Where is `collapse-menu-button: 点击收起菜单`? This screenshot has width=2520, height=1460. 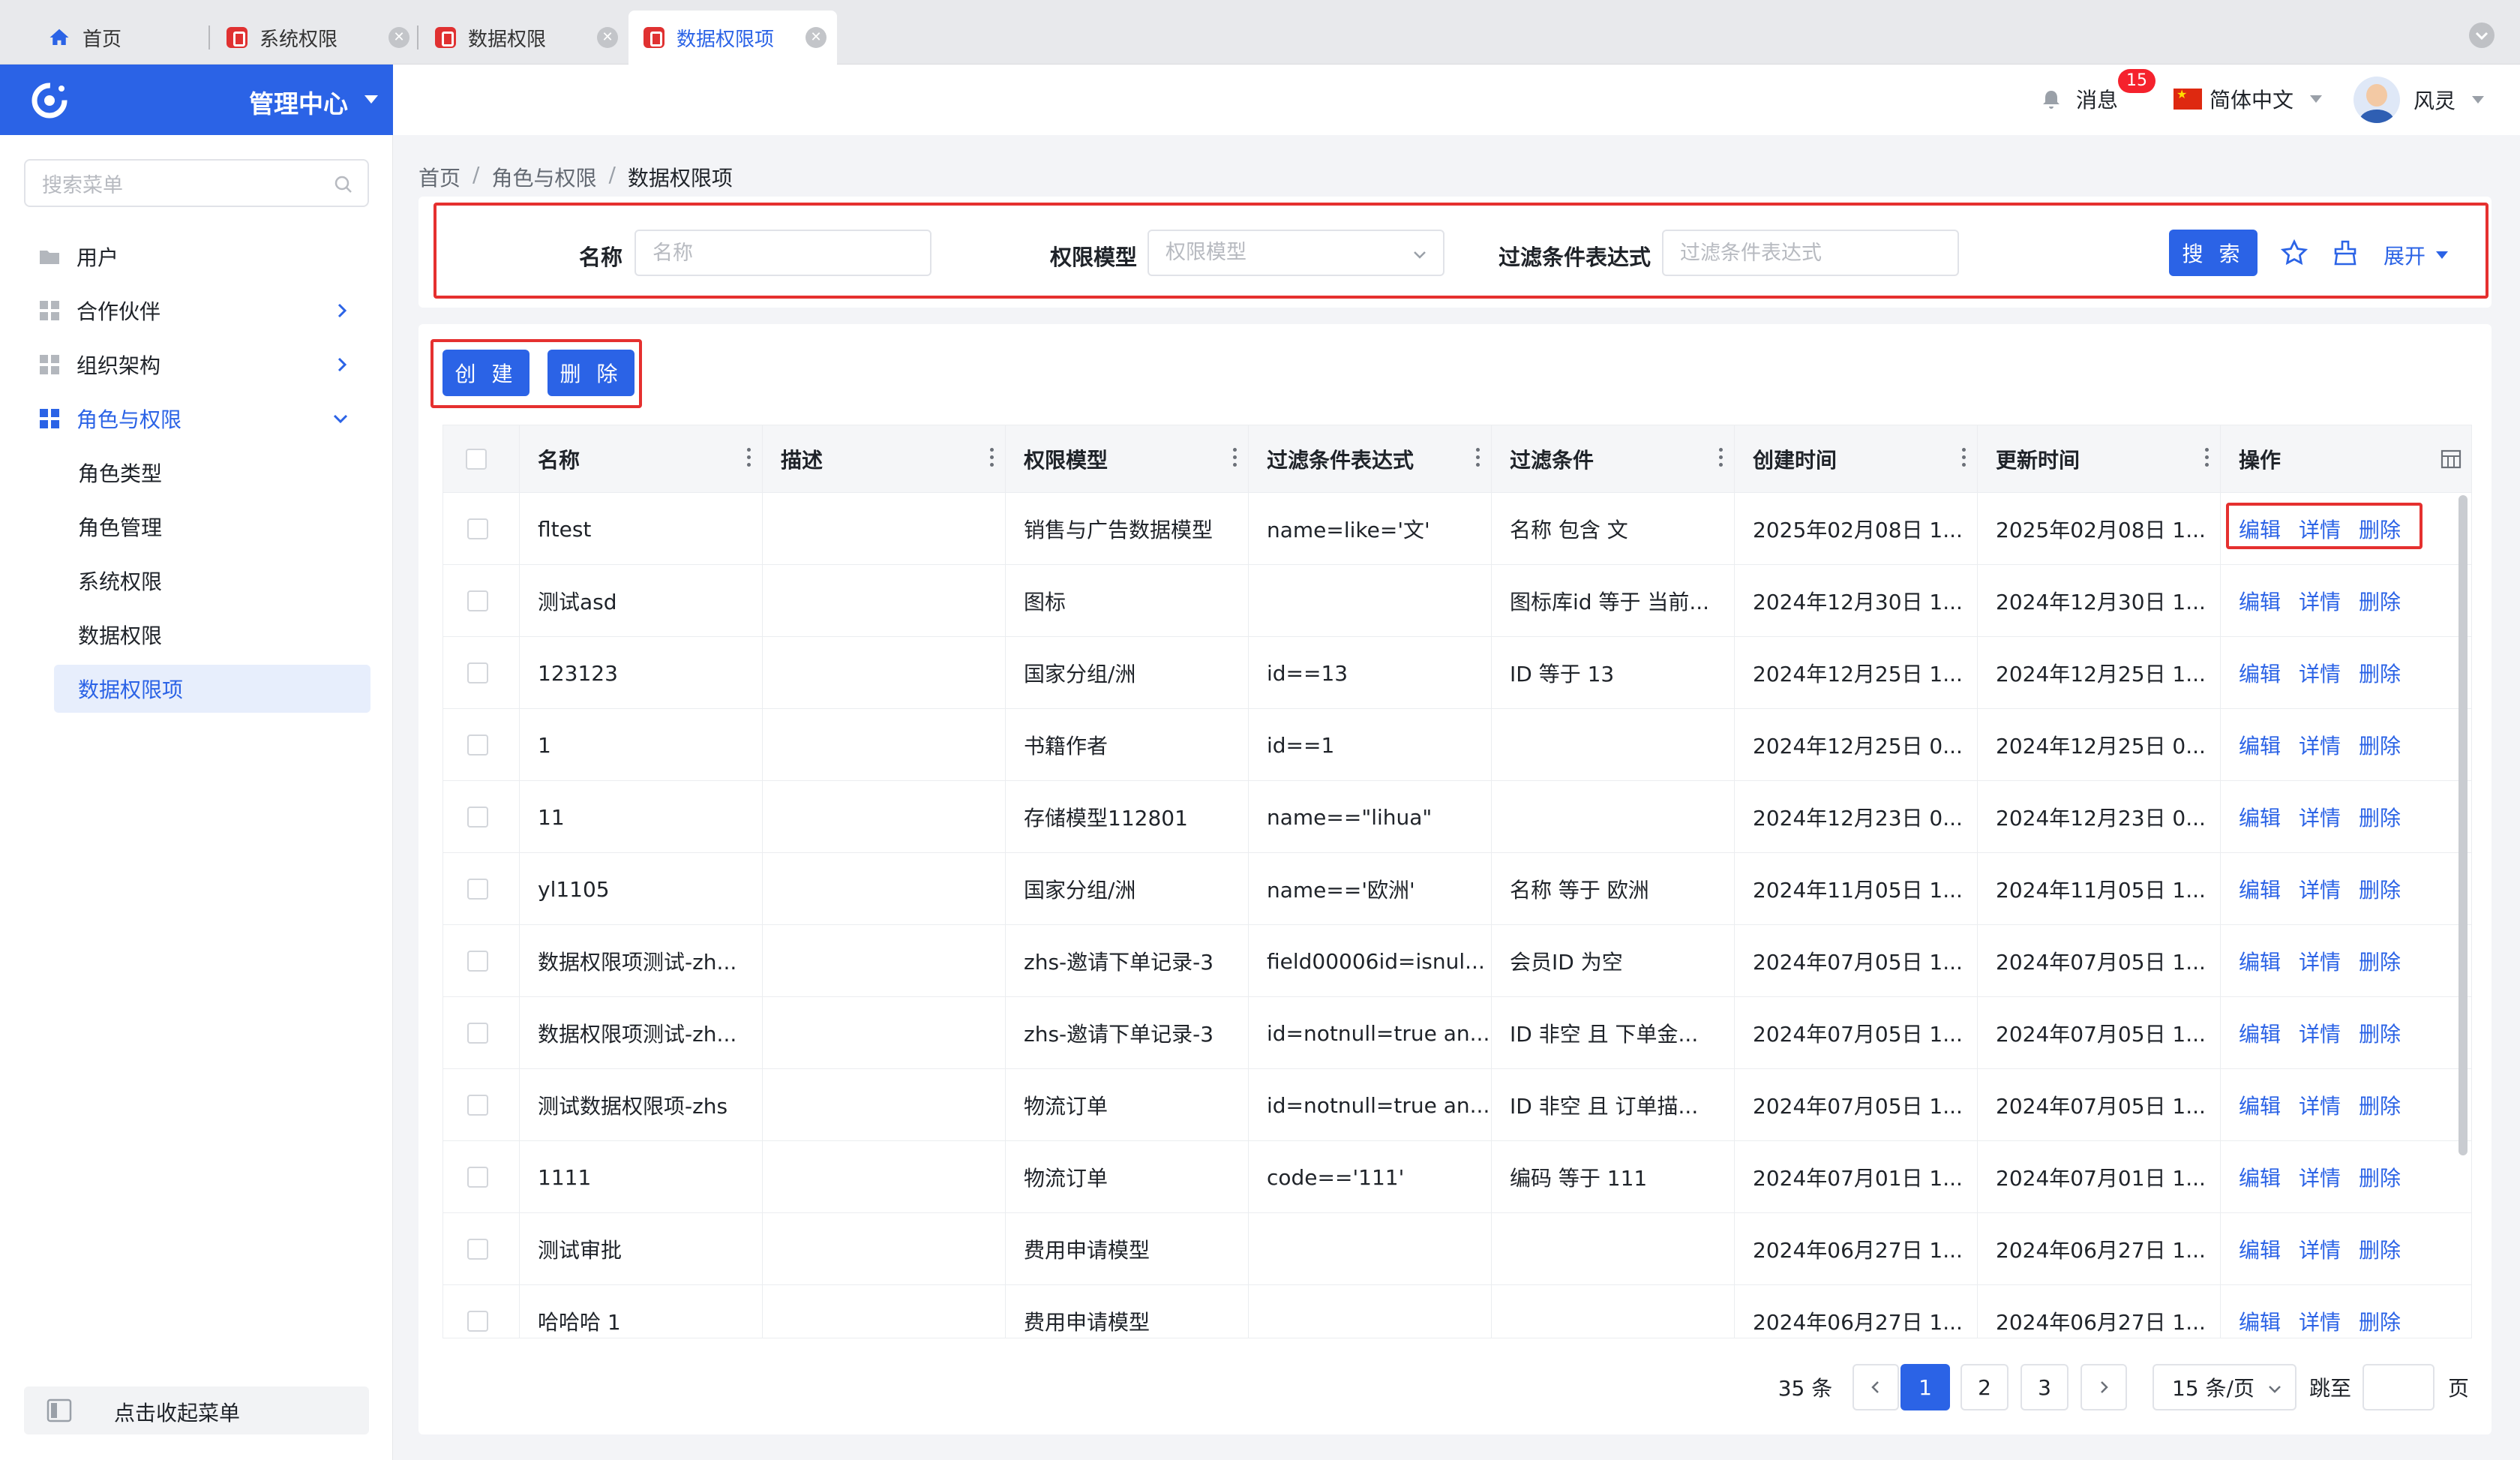 collapse-menu-button: 点击收起菜单 is located at coordinates (196, 1410).